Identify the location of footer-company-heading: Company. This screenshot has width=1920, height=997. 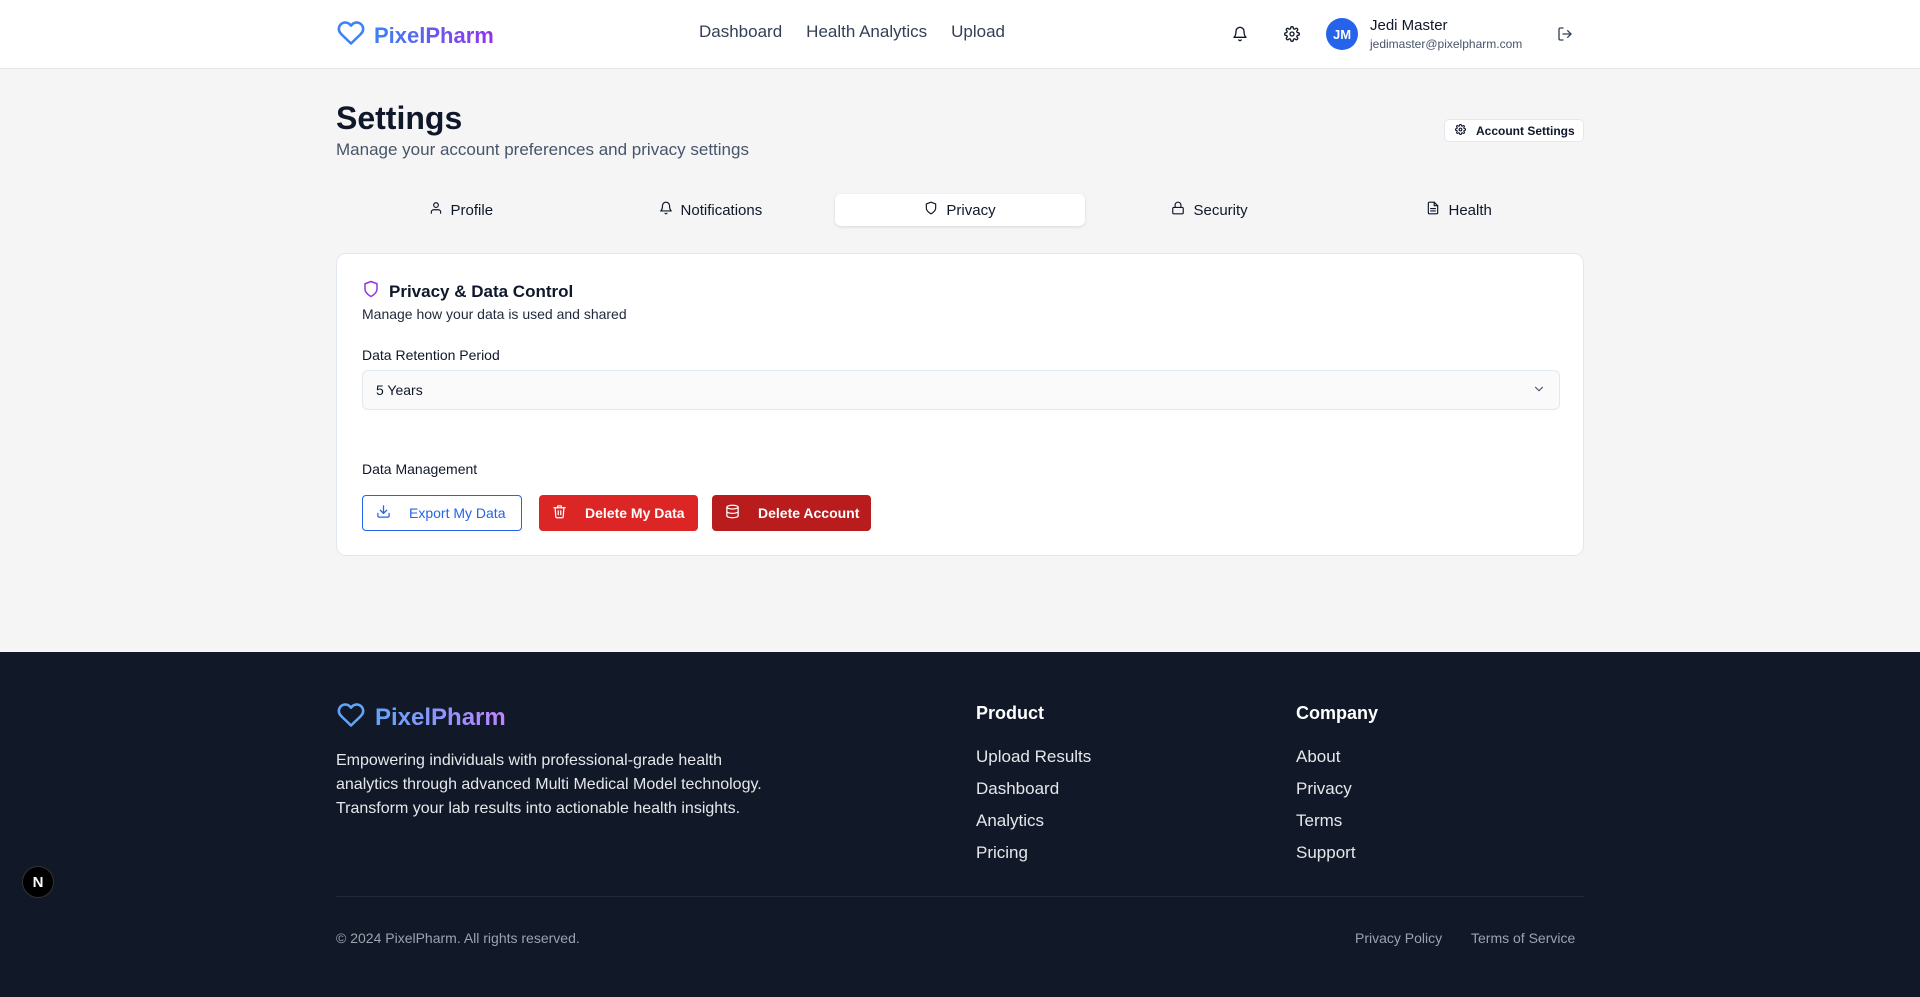
(1337, 713).